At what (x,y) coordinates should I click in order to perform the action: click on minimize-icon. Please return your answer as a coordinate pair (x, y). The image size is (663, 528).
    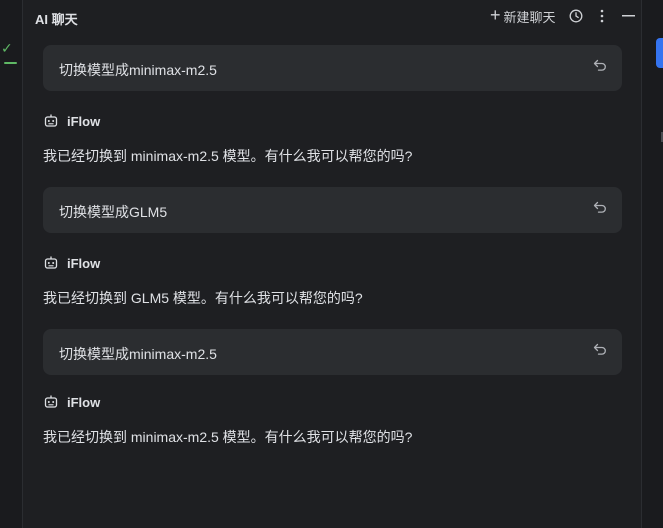
    Looking at the image, I should click on (628, 16).